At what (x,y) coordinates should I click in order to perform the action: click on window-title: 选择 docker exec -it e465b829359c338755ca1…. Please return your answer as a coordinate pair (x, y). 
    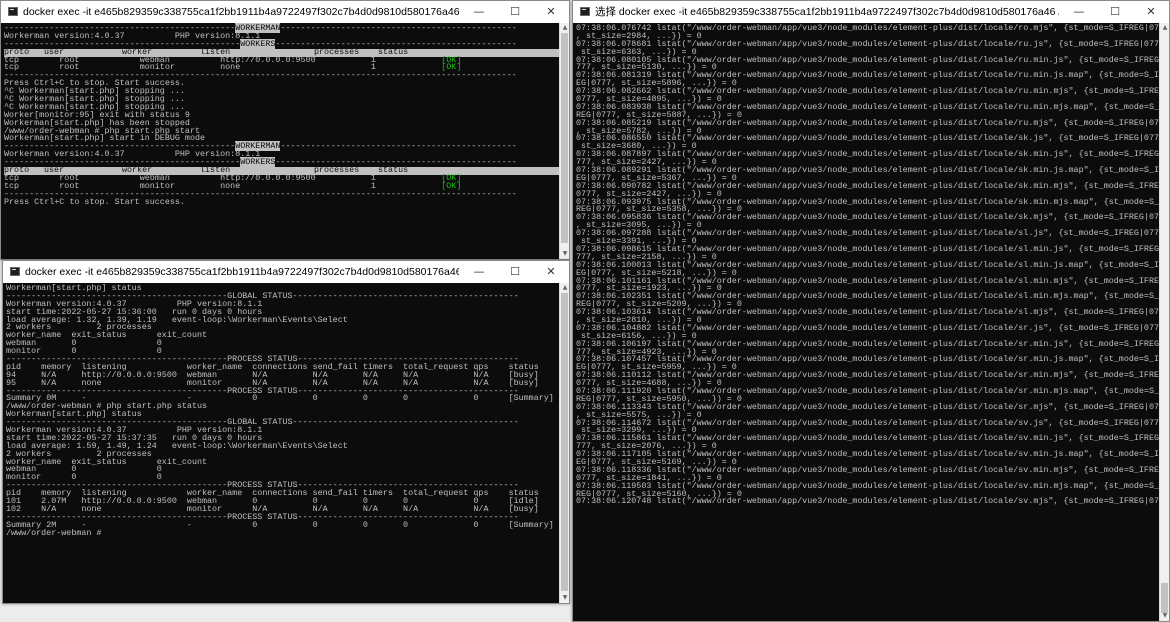
    Looking at the image, I should click on (827, 12).